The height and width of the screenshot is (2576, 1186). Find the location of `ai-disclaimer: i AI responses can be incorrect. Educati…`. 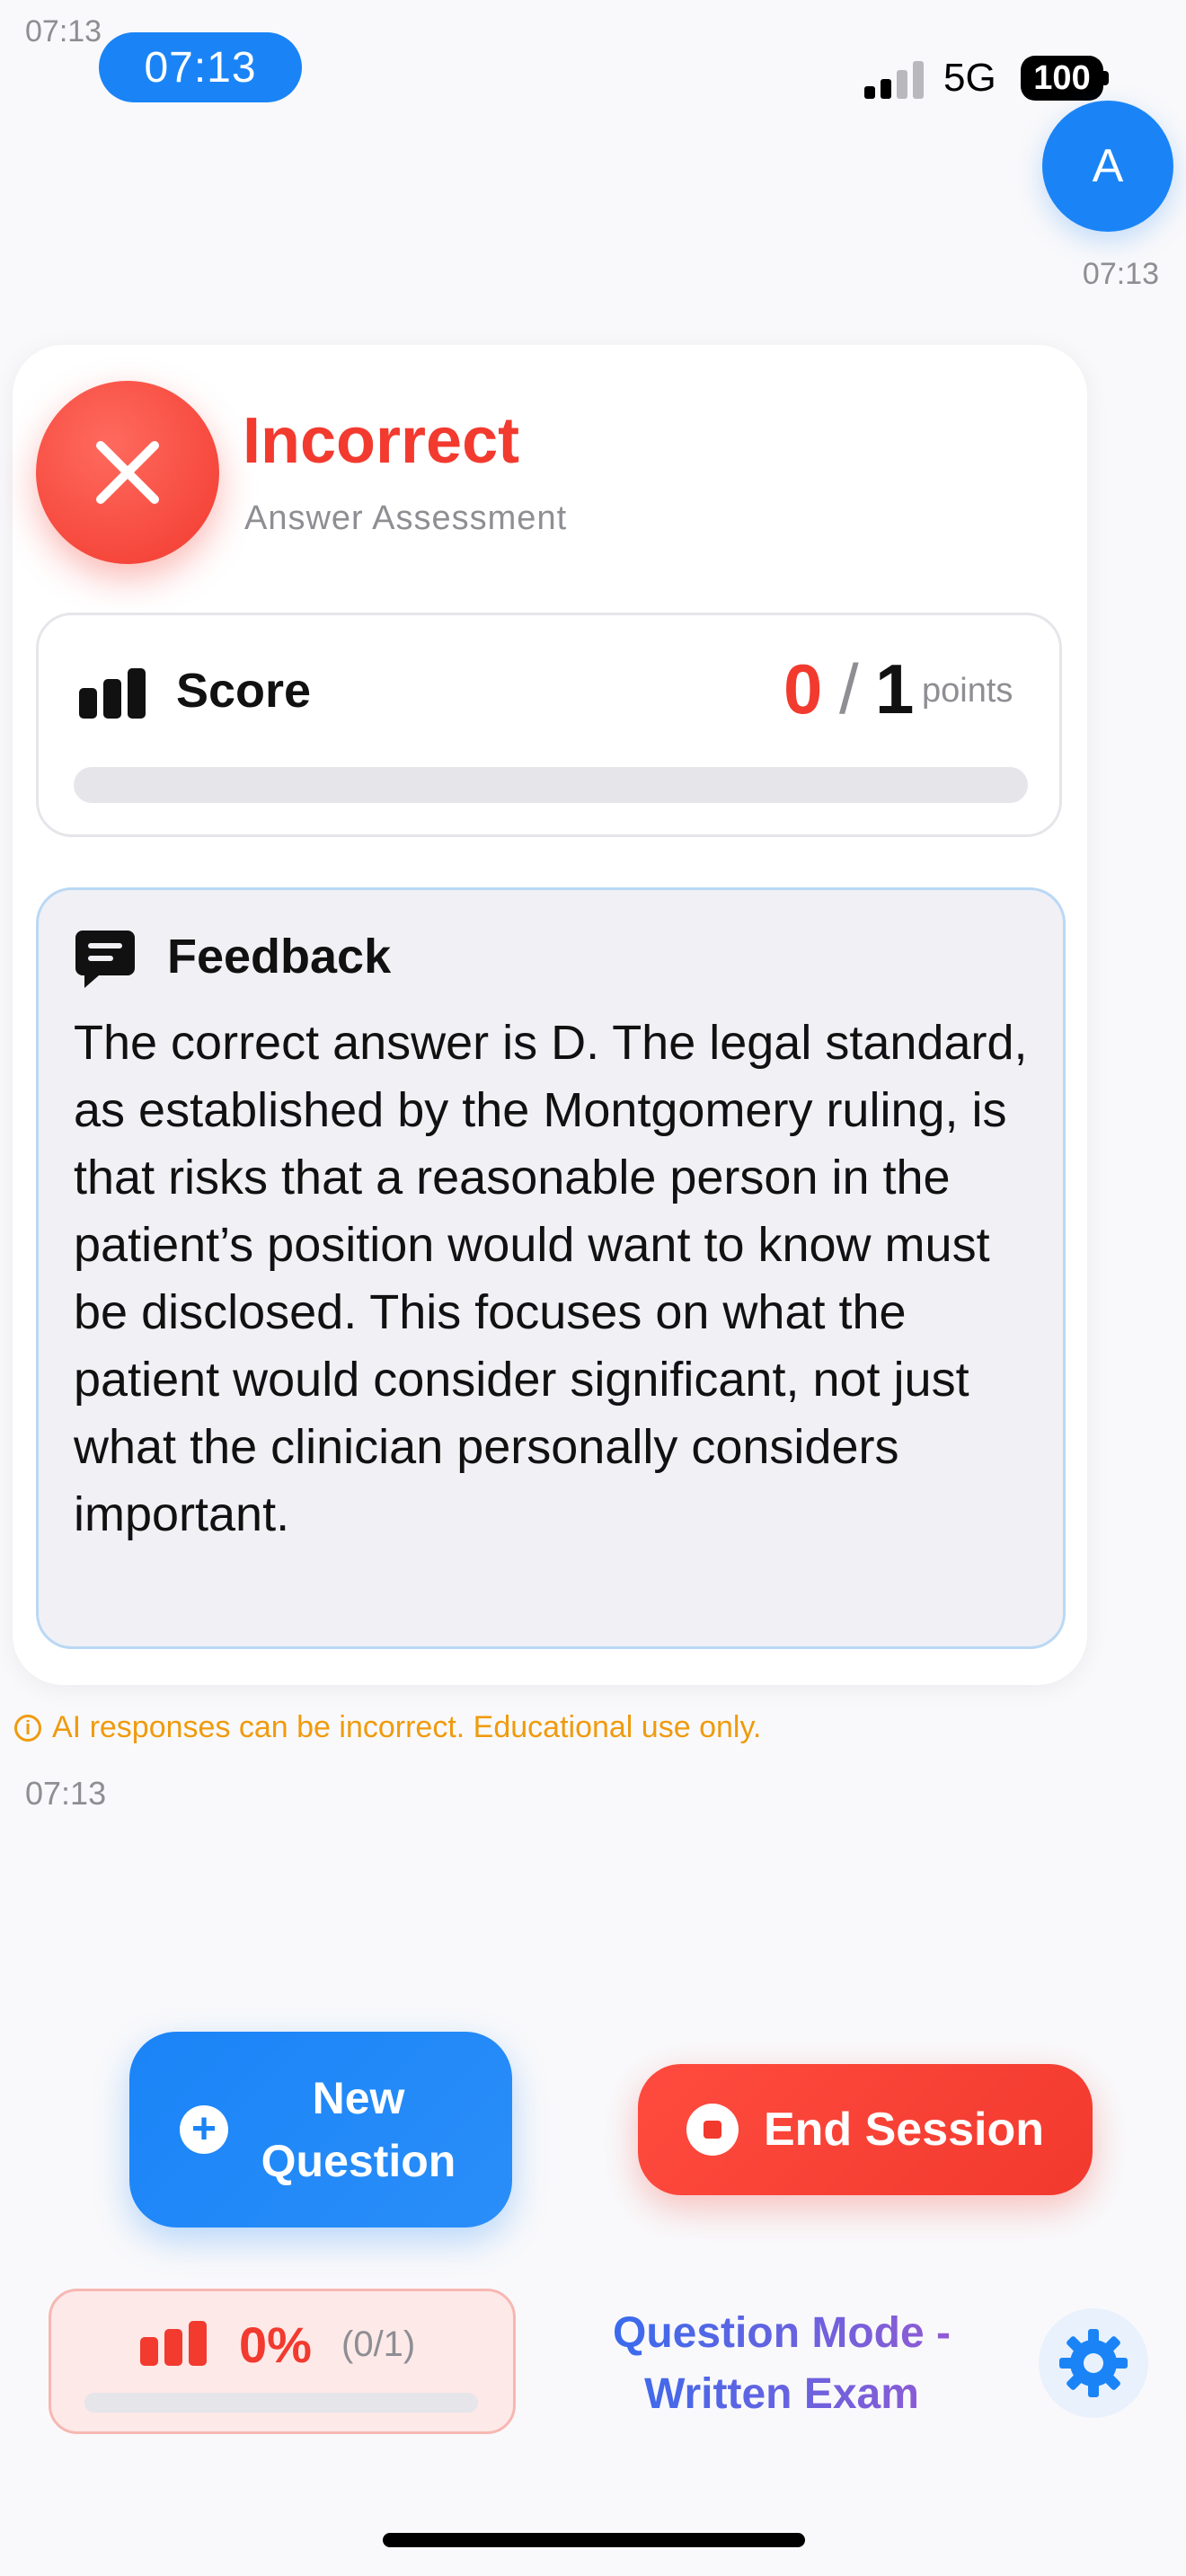

ai-disclaimer: i AI responses can be incorrect. Educati… is located at coordinates (387, 1727).